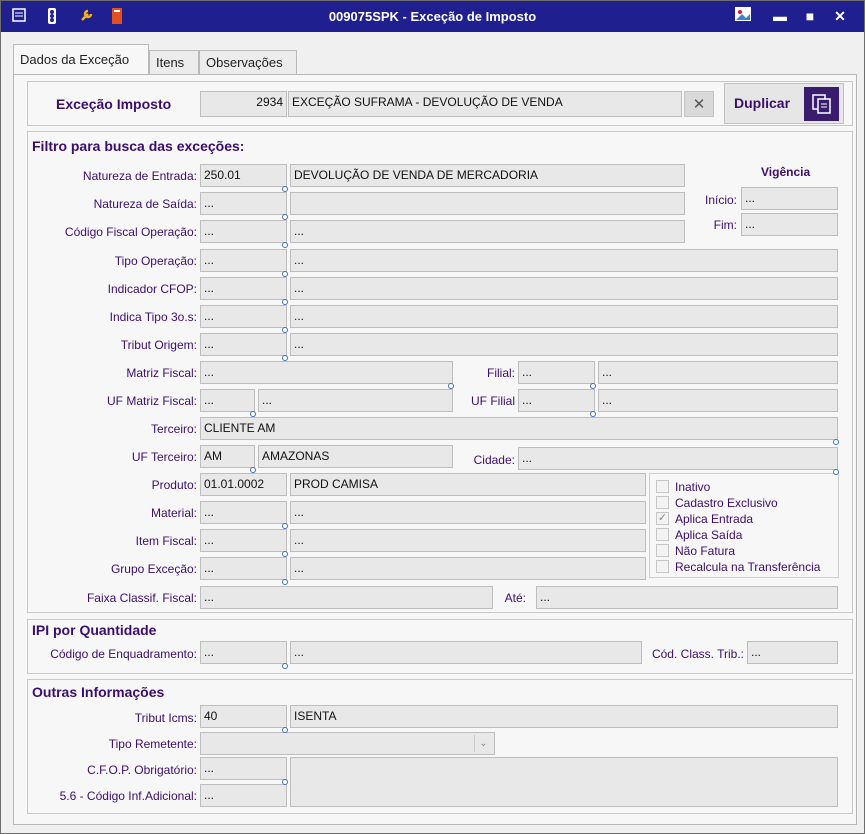 The image size is (865, 834). Describe the element at coordinates (746, 487) in the screenshot. I see `checkbox-inativo: Inativo` at that location.